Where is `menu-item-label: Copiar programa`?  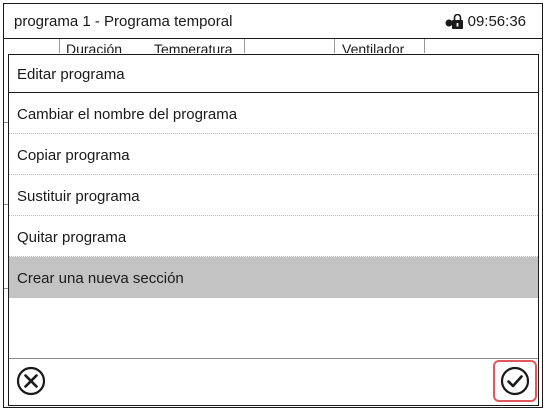
menu-item-label: Copiar programa is located at coordinates (73, 155).